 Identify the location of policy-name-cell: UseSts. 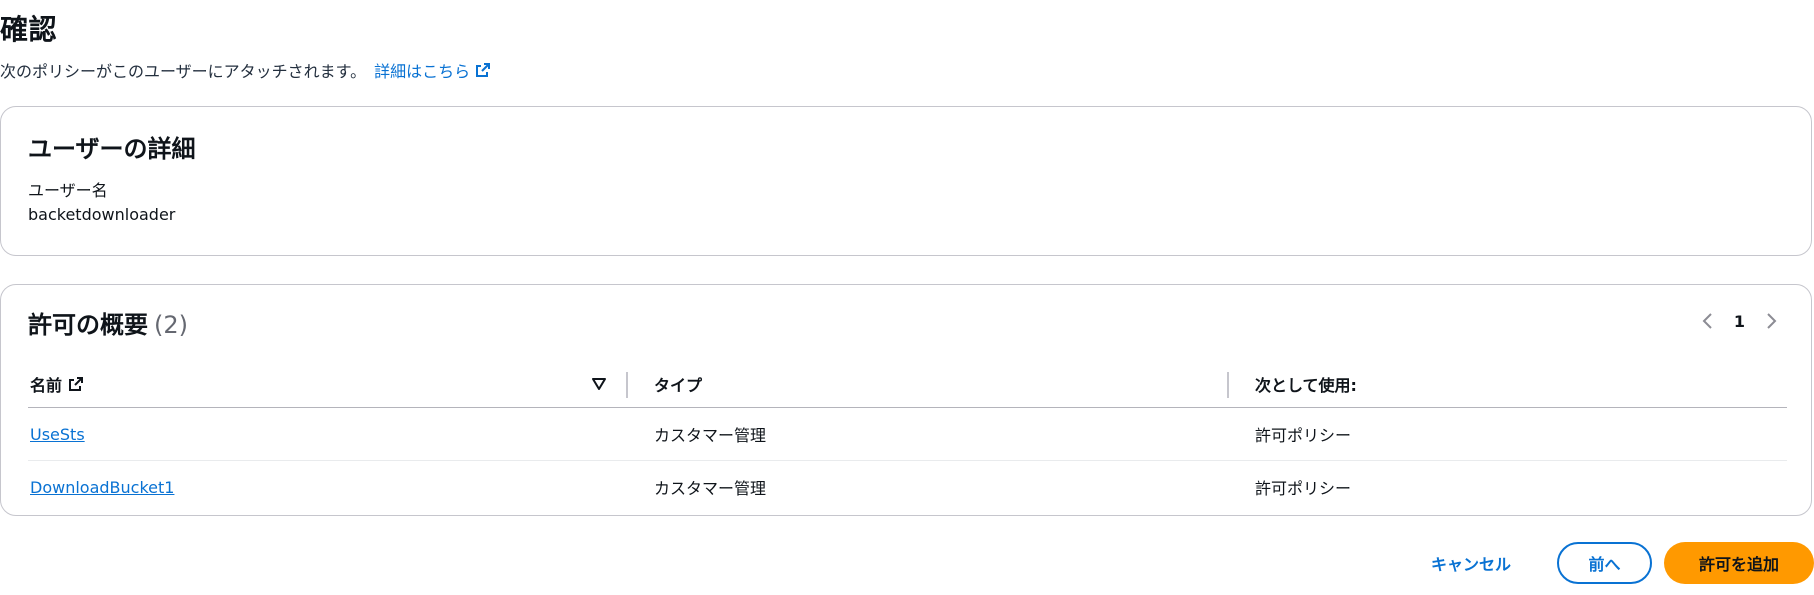
(57, 434).